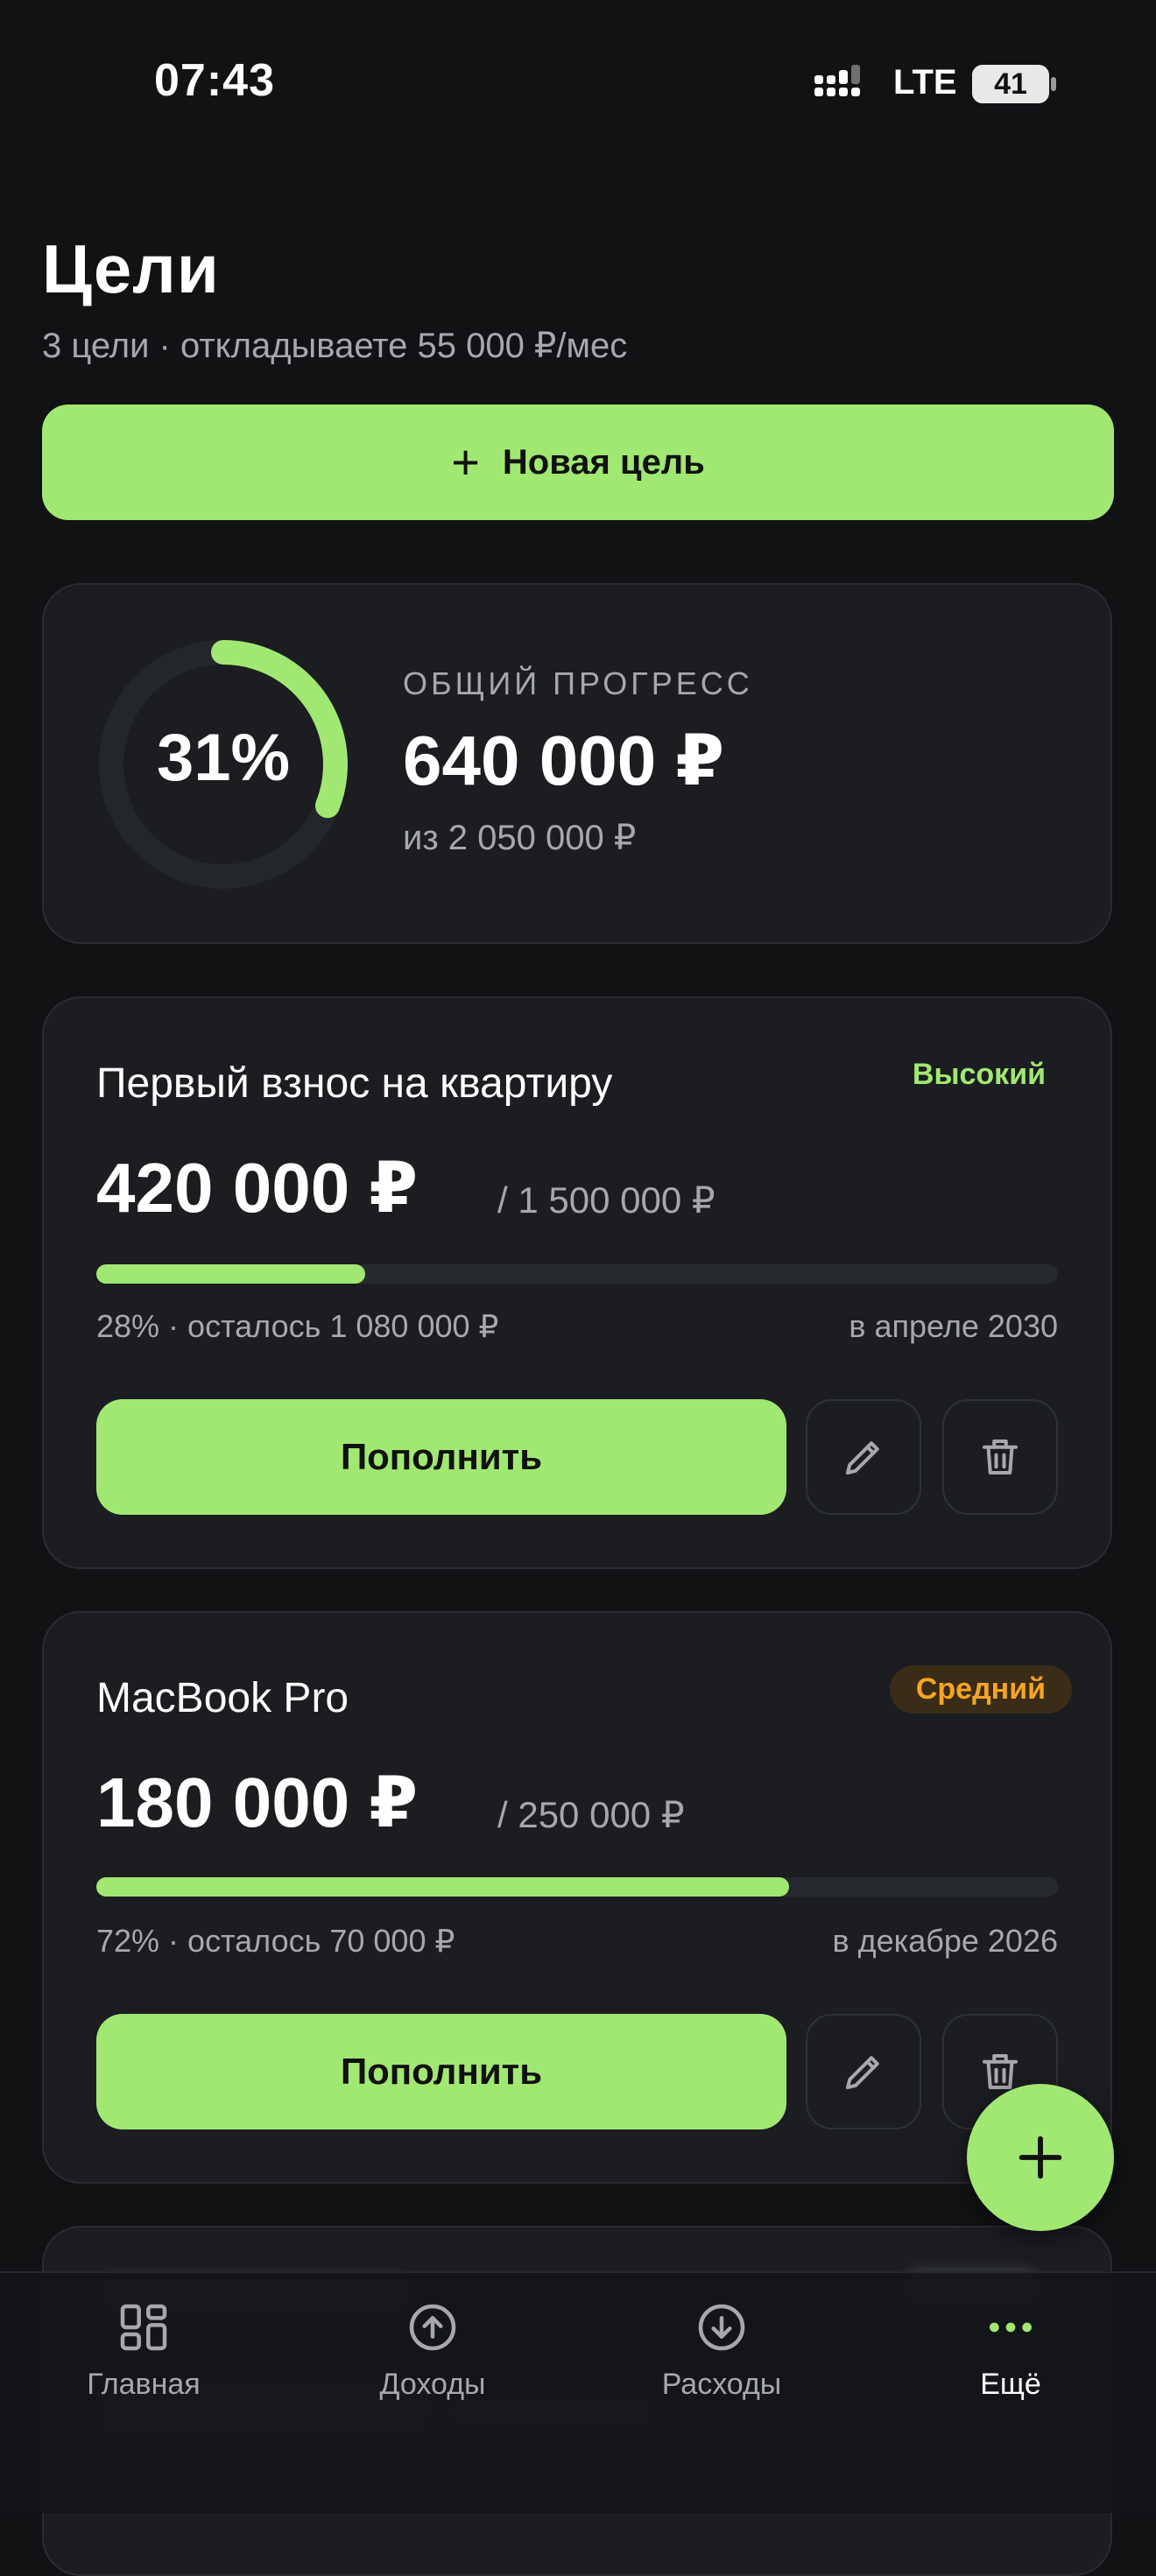 This screenshot has height=2576, width=1156. What do you see at coordinates (606, 1200) in the screenshot?
I see `goal-total: / 1 500 000 ₽` at bounding box center [606, 1200].